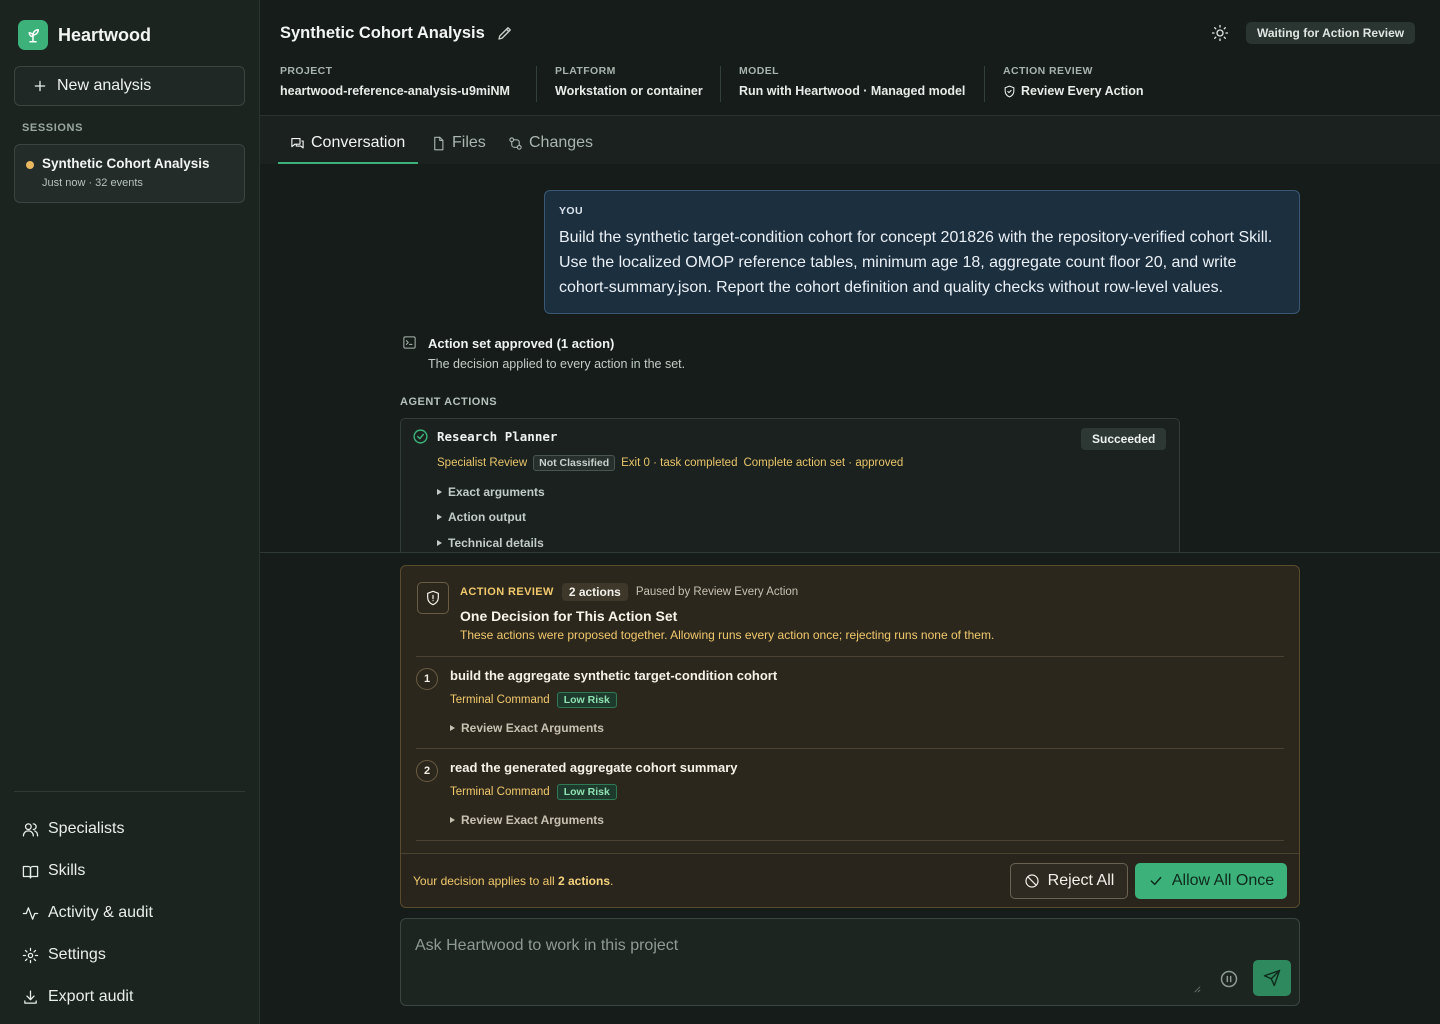 This screenshot has width=1440, height=1024. I want to click on action-count-badge: 2 actions, so click(594, 592).